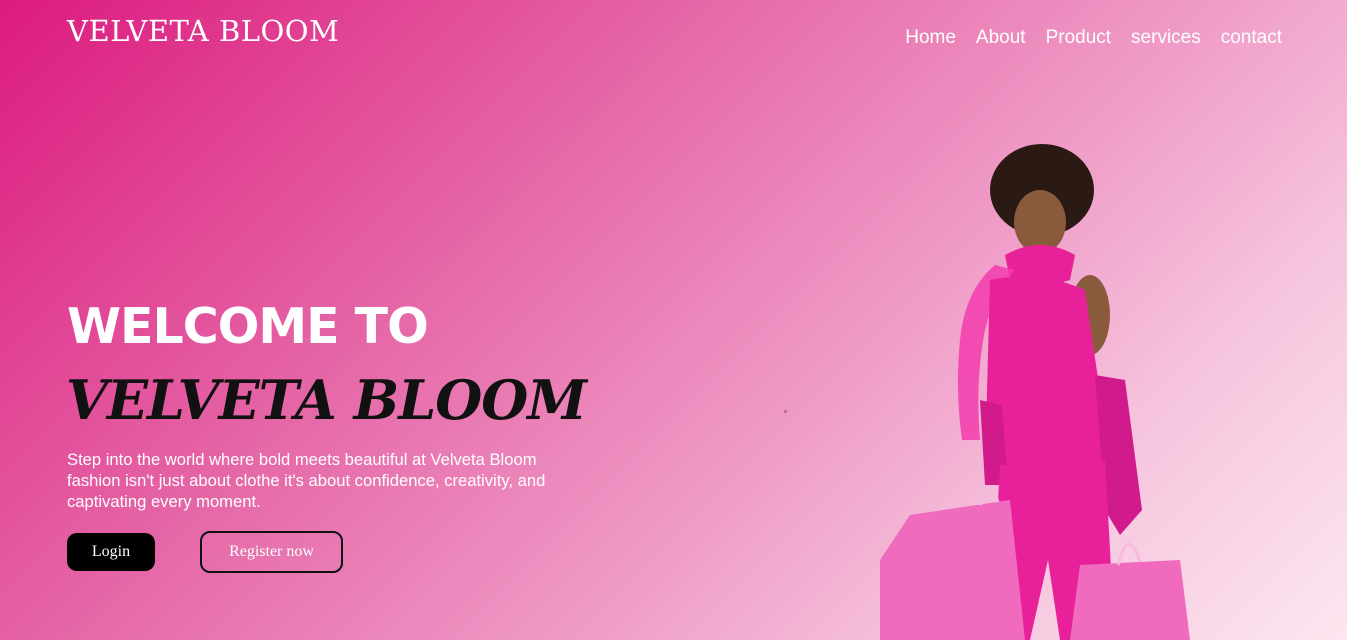 This screenshot has width=1347, height=640. What do you see at coordinates (326, 400) in the screenshot?
I see `hero-brand-name: VELVETA BLOOM` at bounding box center [326, 400].